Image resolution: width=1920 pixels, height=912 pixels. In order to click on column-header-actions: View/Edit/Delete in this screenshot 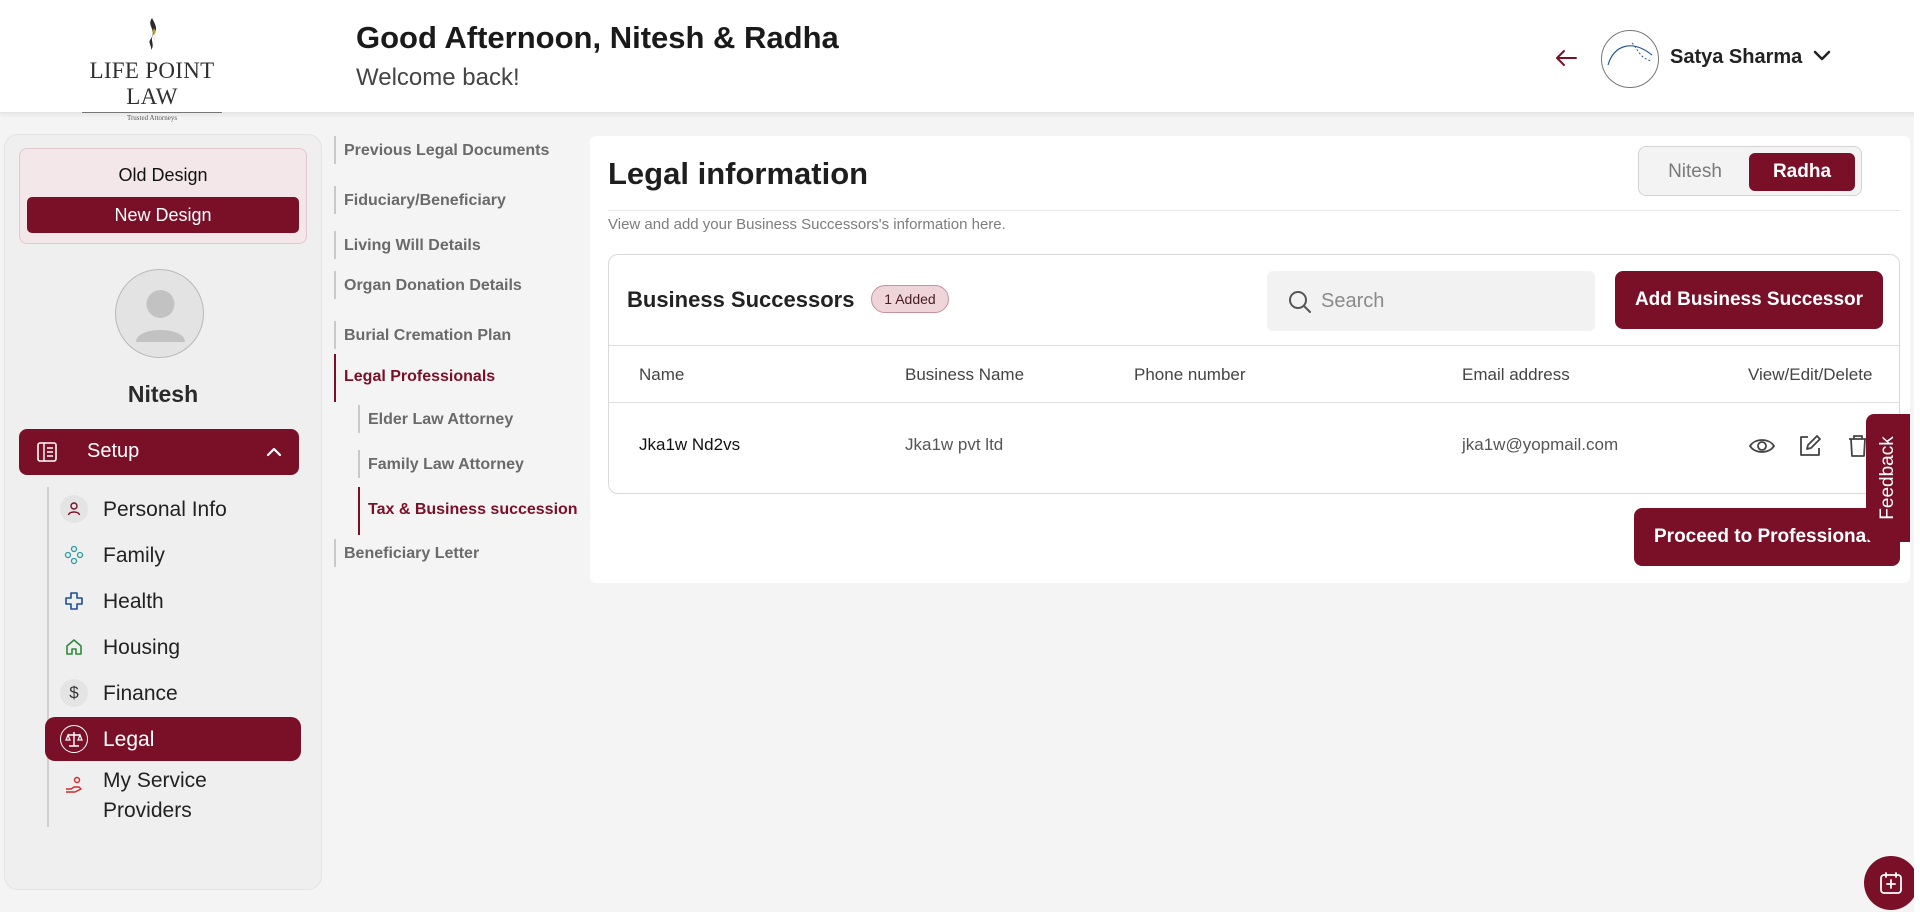, I will do `click(1810, 374)`.